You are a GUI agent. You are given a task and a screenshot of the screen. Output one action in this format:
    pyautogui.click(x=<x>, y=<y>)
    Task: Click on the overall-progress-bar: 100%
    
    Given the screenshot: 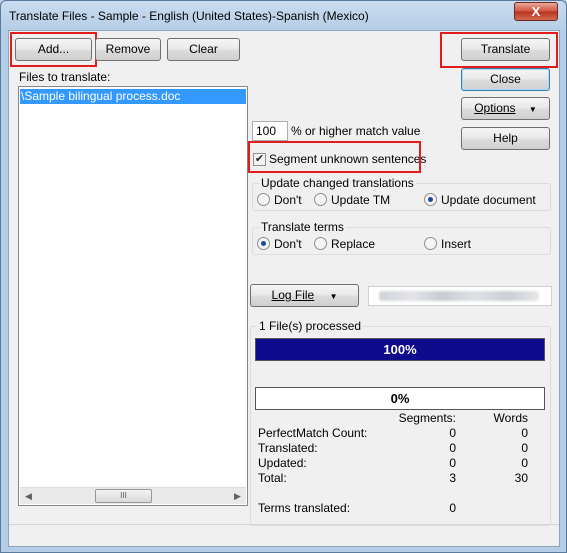 What is the action you would take?
    pyautogui.click(x=400, y=349)
    